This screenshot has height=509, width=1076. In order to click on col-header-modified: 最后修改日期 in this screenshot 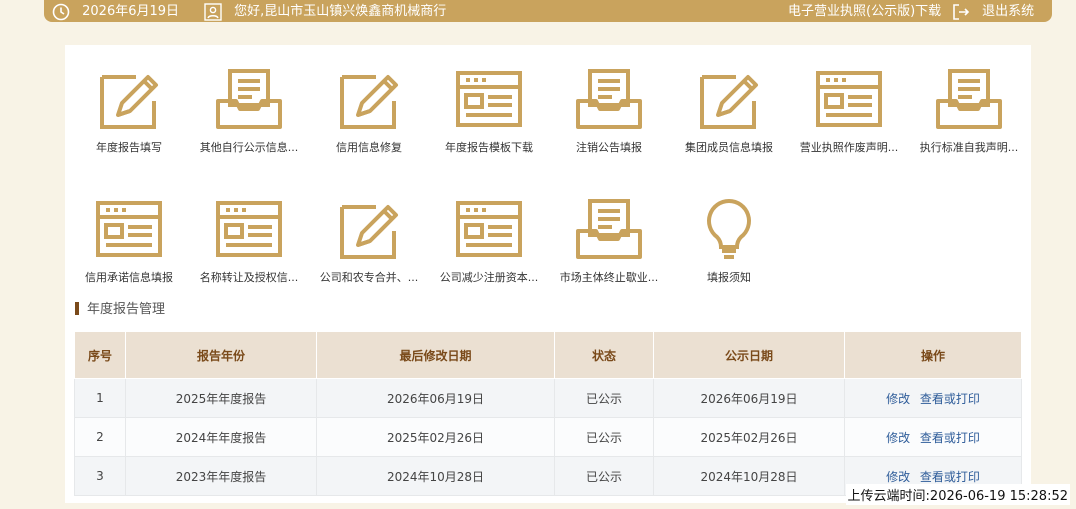, I will do `click(435, 355)`.